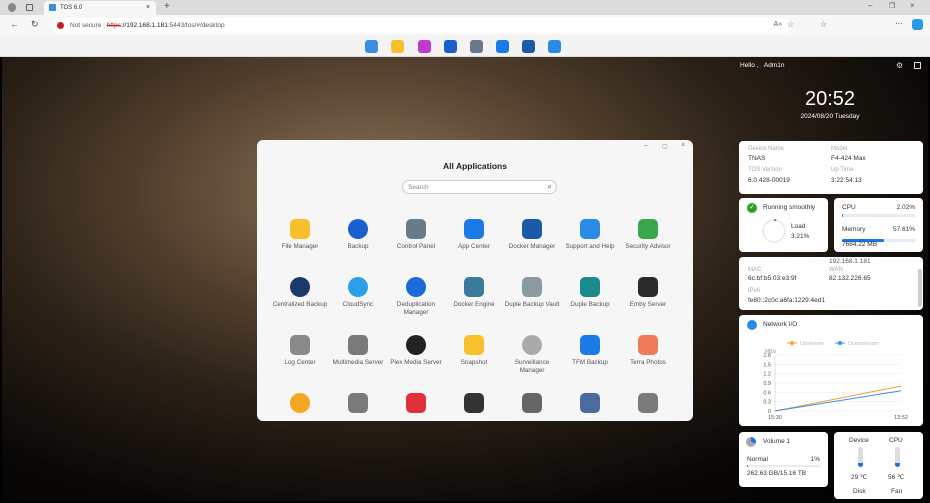  I want to click on reload-icon: ↻, so click(35, 24).